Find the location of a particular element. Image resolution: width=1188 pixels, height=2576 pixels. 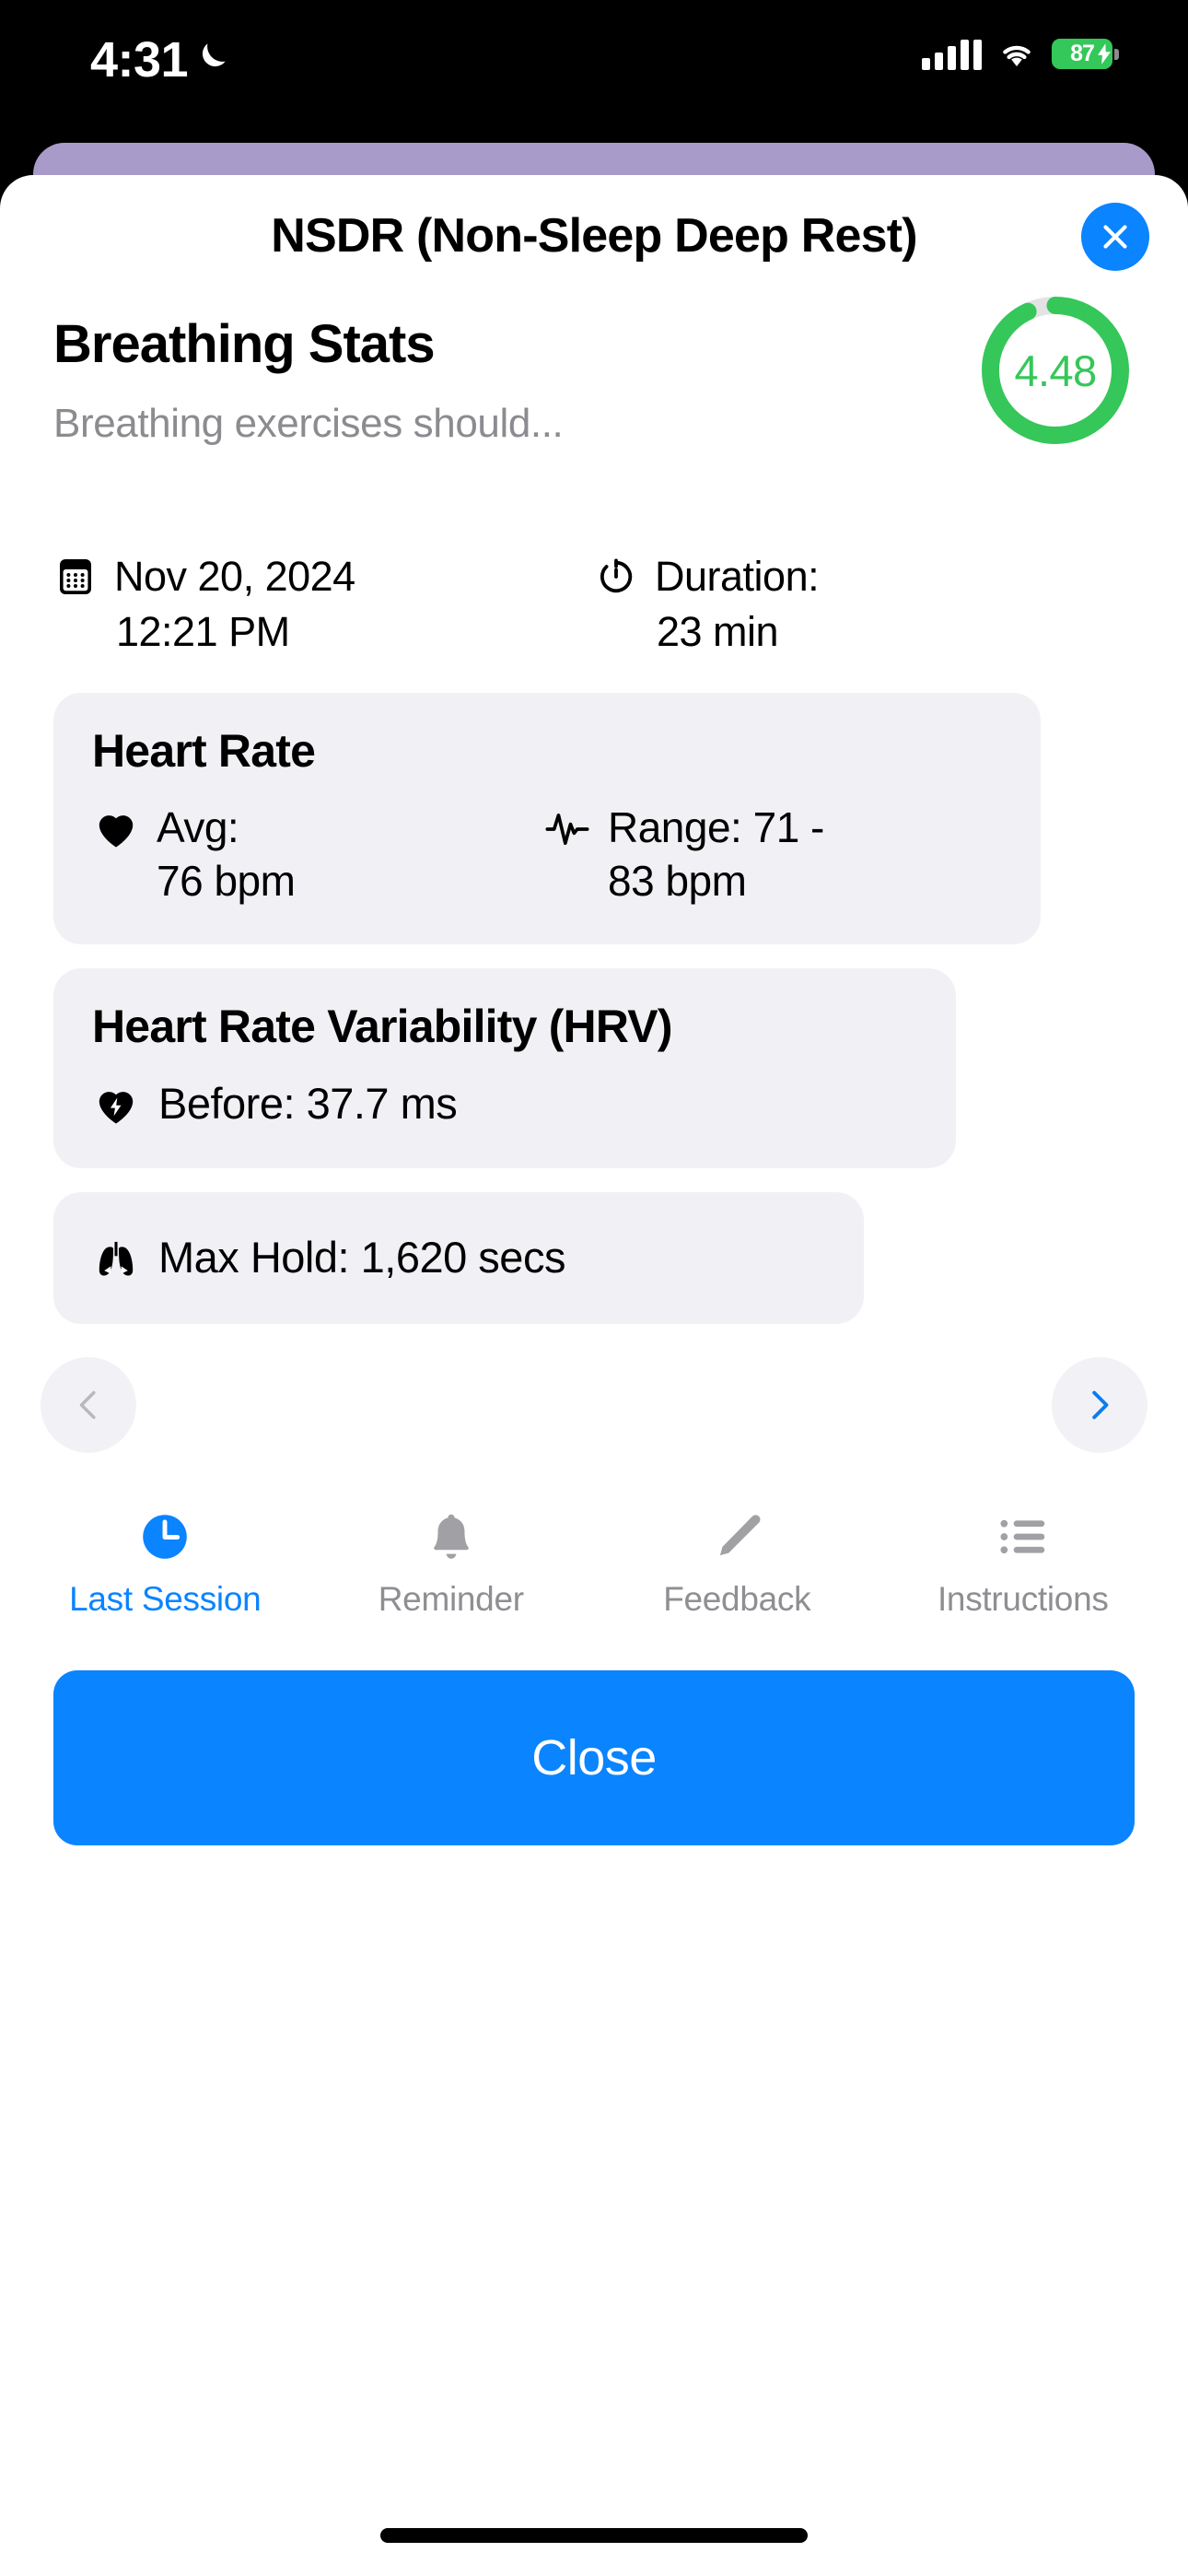

close-button: Close is located at coordinates (594, 1757).